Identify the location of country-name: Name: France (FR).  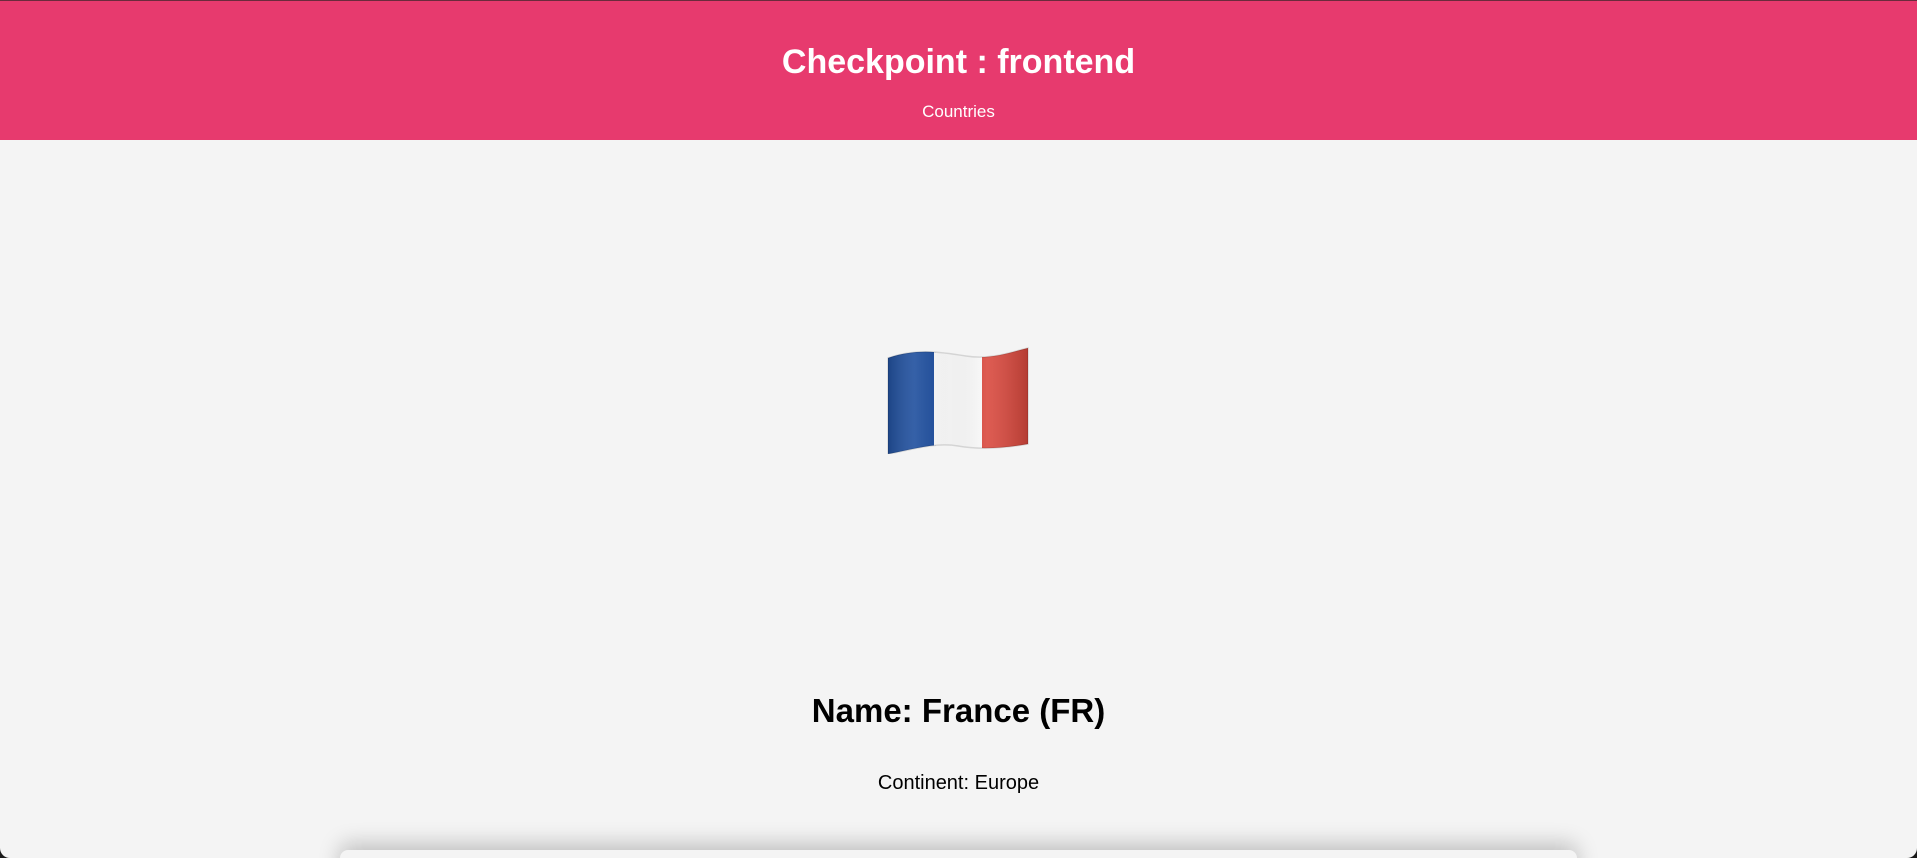
(958, 710).